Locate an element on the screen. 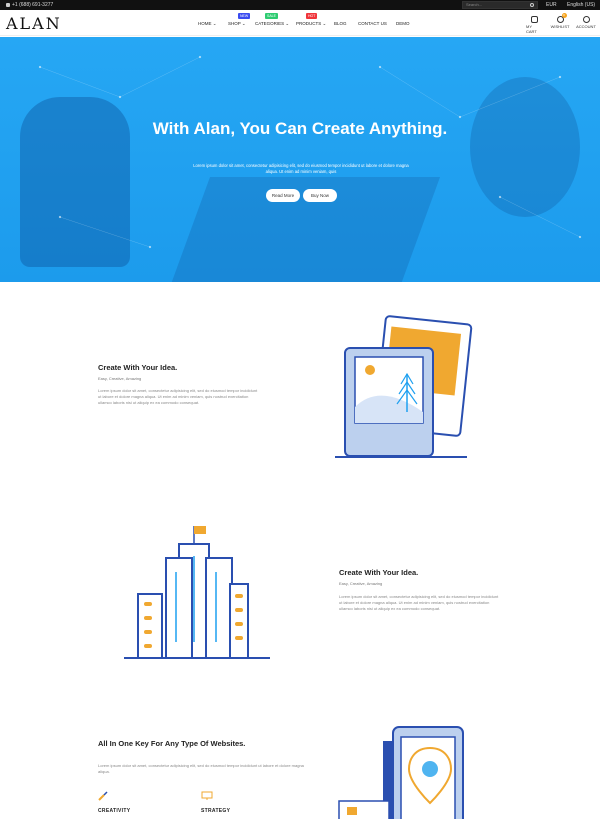  nav-label: DEMO is located at coordinates (403, 23).